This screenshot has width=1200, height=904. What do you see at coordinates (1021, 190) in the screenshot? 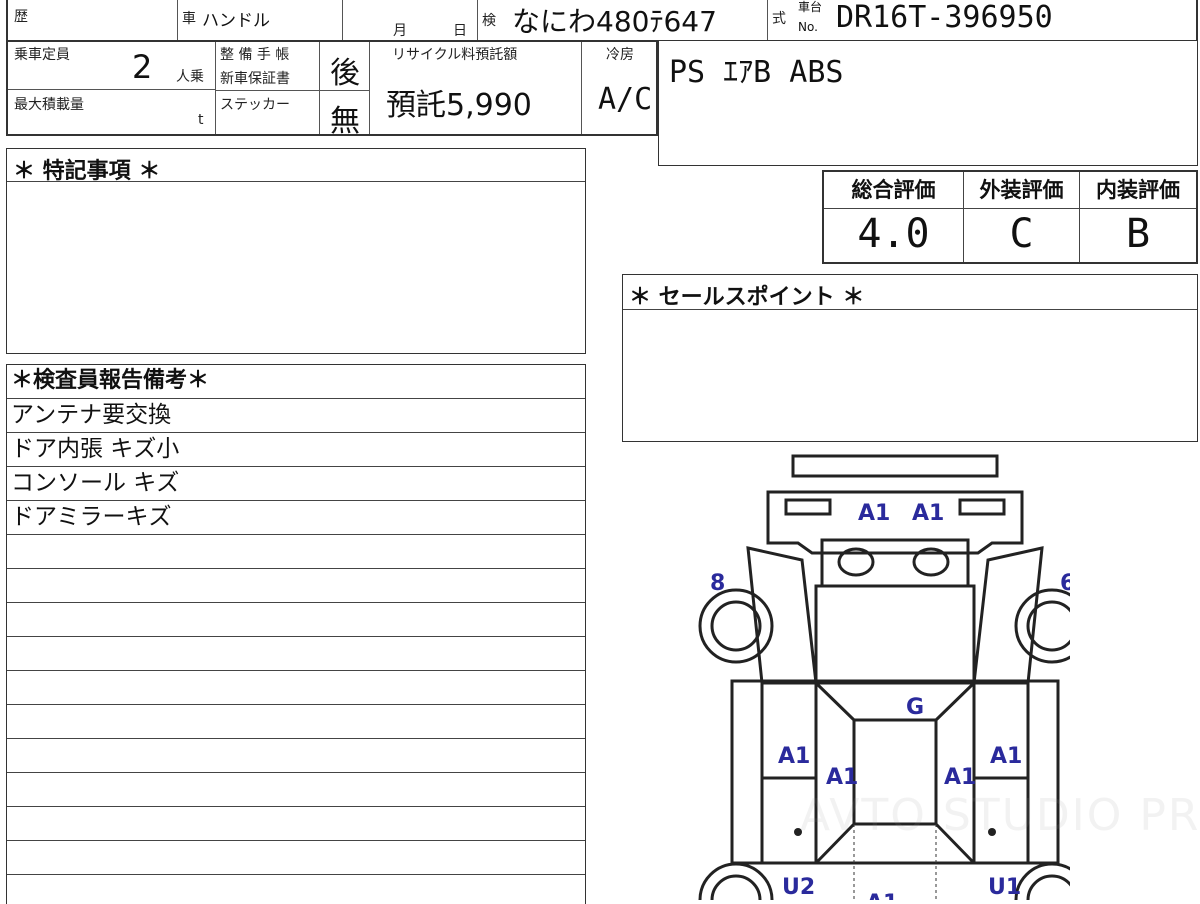
I see `grade-exterior-label: 外装評価` at bounding box center [1021, 190].